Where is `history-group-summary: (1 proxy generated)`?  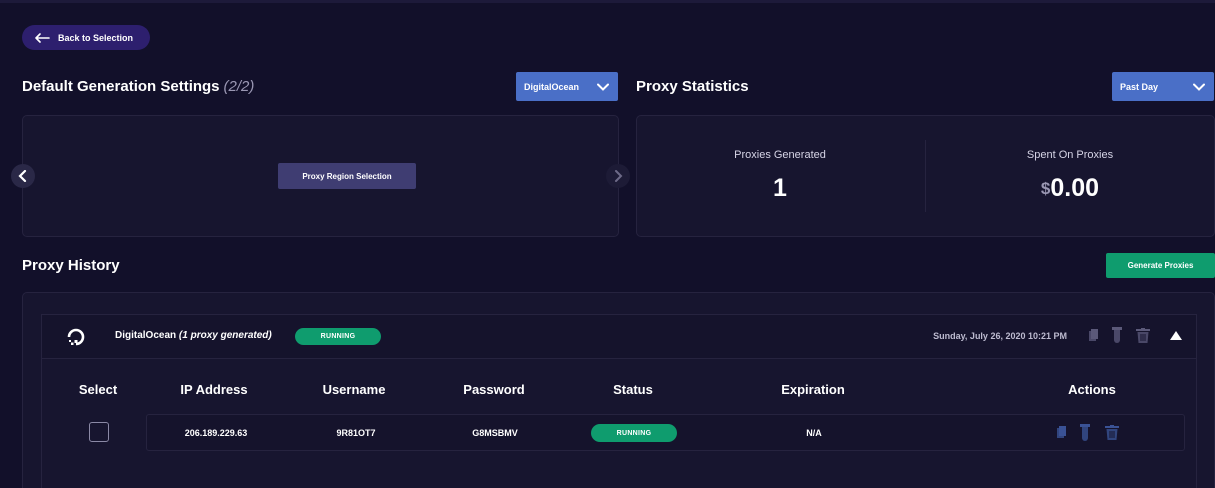
history-group-summary: (1 proxy generated) is located at coordinates (225, 335).